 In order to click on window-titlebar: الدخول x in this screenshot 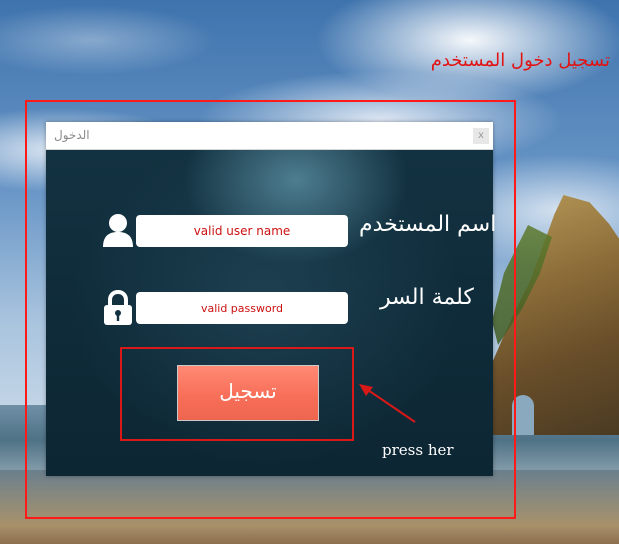, I will do `click(269, 136)`.